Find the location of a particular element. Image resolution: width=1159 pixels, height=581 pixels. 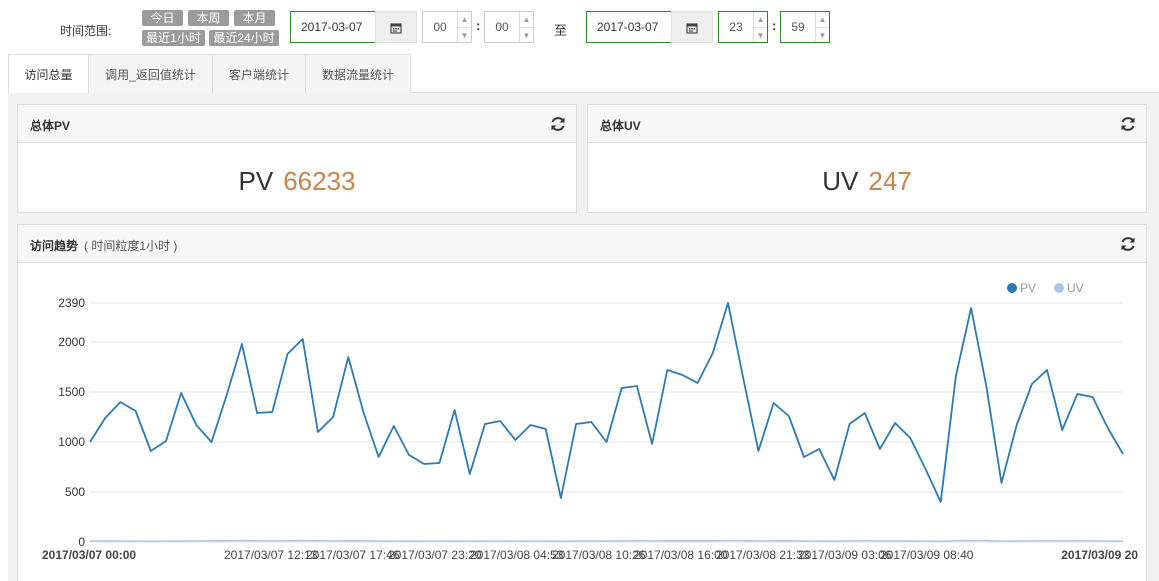

trend-panel-title: 访问趋势 ( 时间粒度1小时 ) is located at coordinates (103, 245).